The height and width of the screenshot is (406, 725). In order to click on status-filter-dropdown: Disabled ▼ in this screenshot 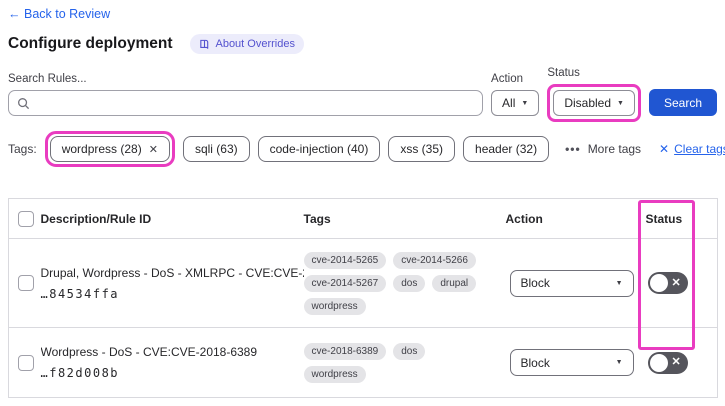, I will do `click(594, 103)`.